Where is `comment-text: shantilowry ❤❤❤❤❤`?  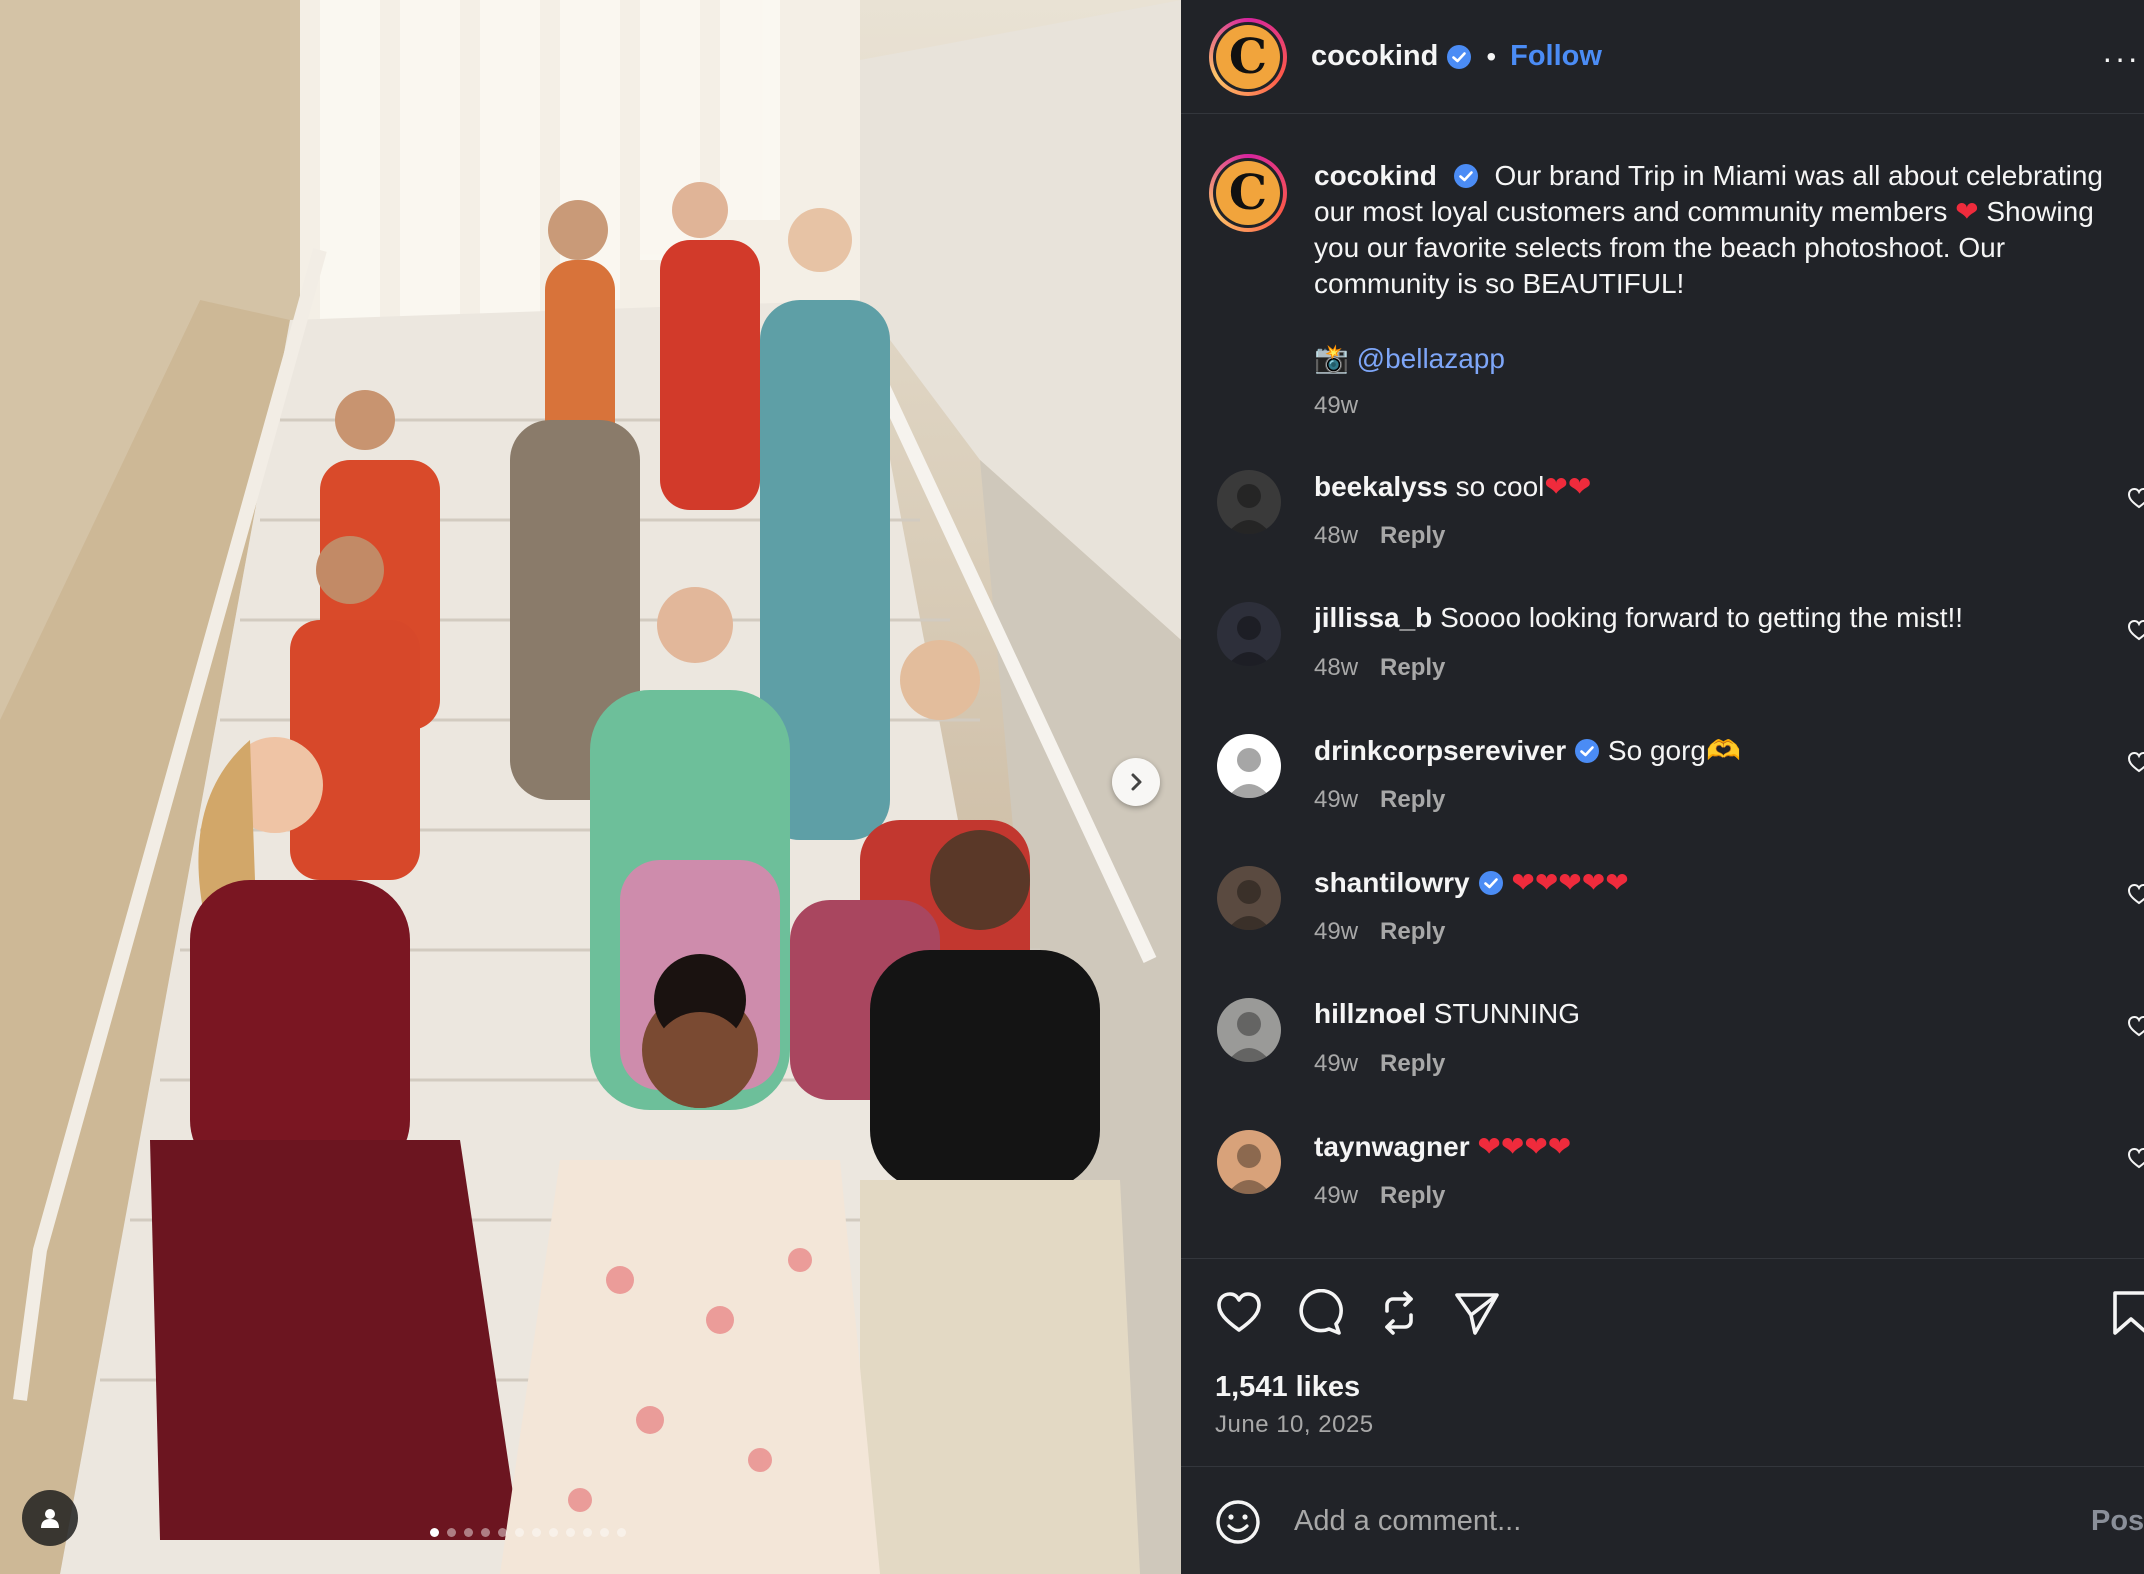 comment-text: shantilowry ❤❤❤❤❤ is located at coordinates (1471, 882).